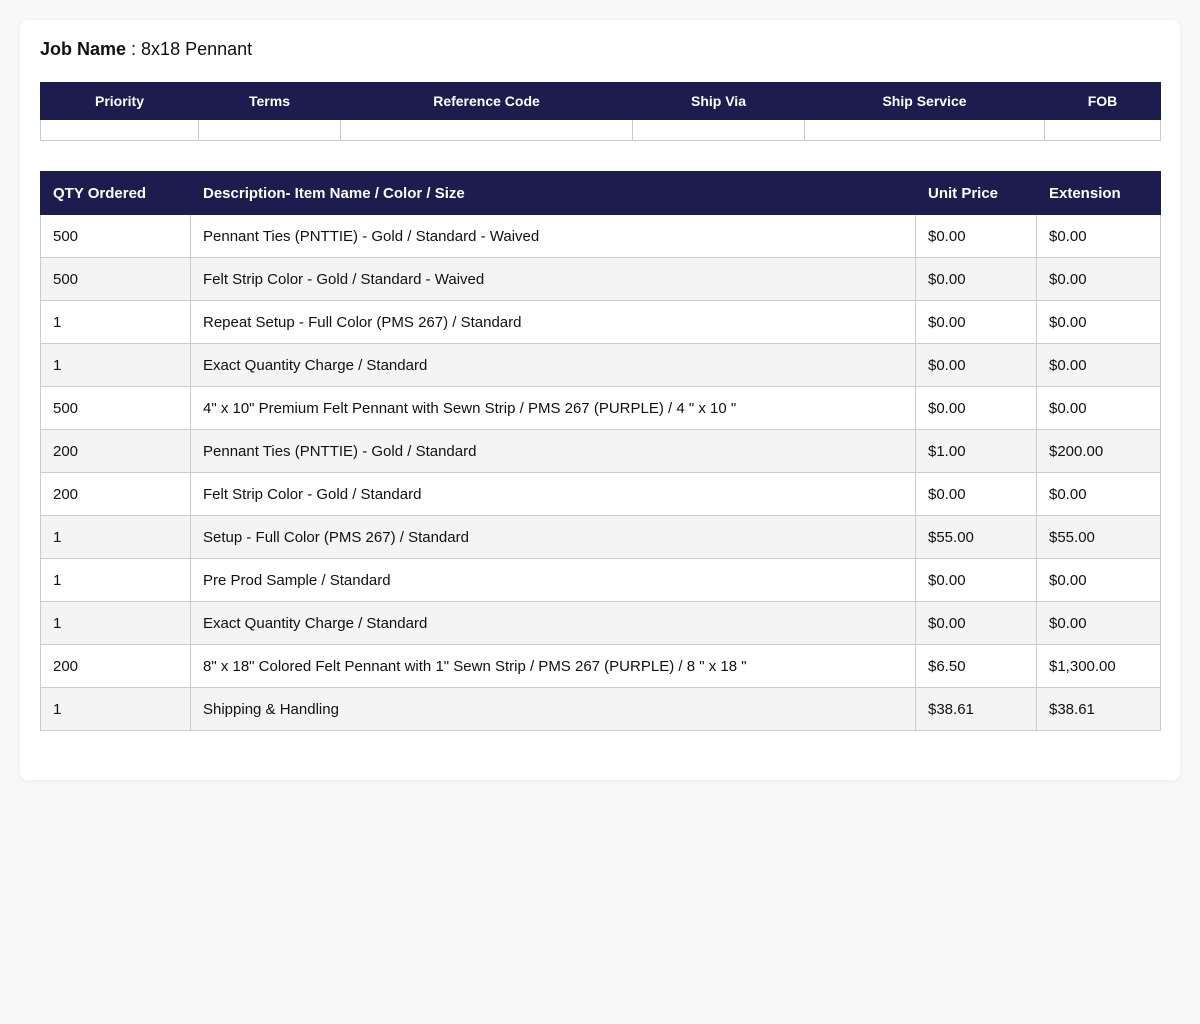  I want to click on description-cell: Setup - Full Color (PMS 267) / Standard, so click(553, 537).